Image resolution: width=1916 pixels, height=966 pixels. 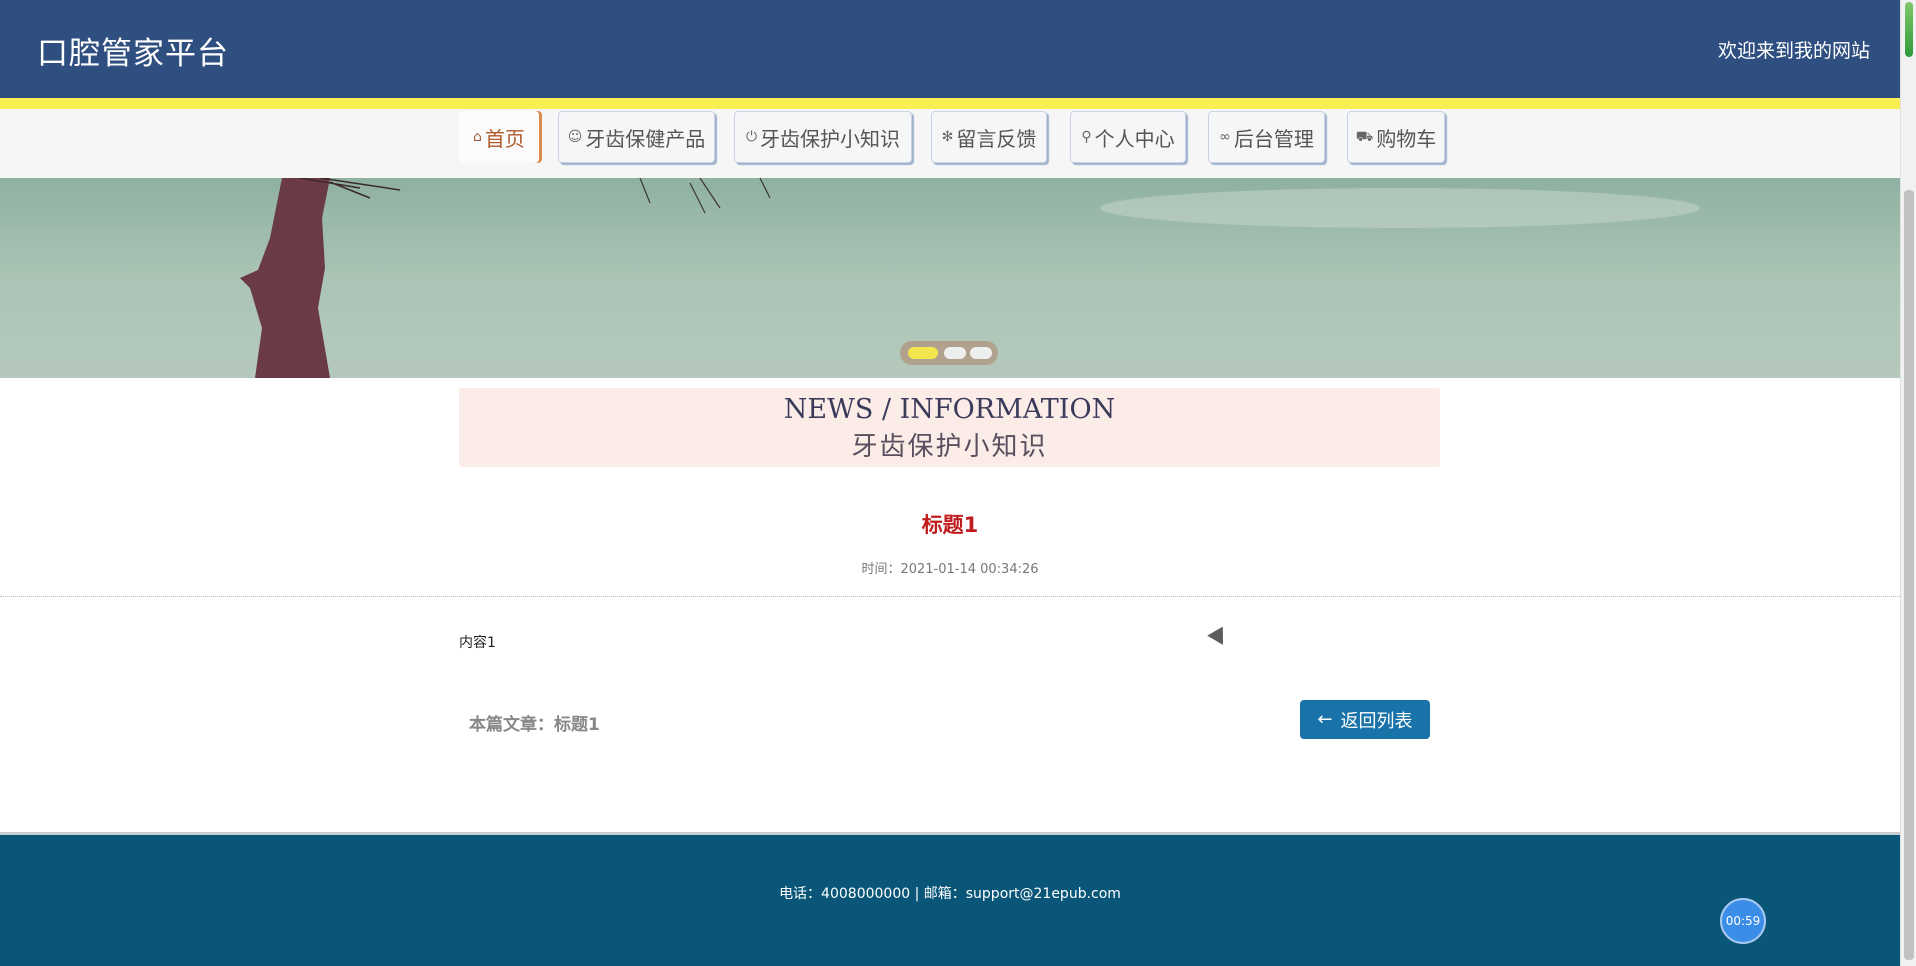 I want to click on article-content: 内容1, so click(x=477, y=643).